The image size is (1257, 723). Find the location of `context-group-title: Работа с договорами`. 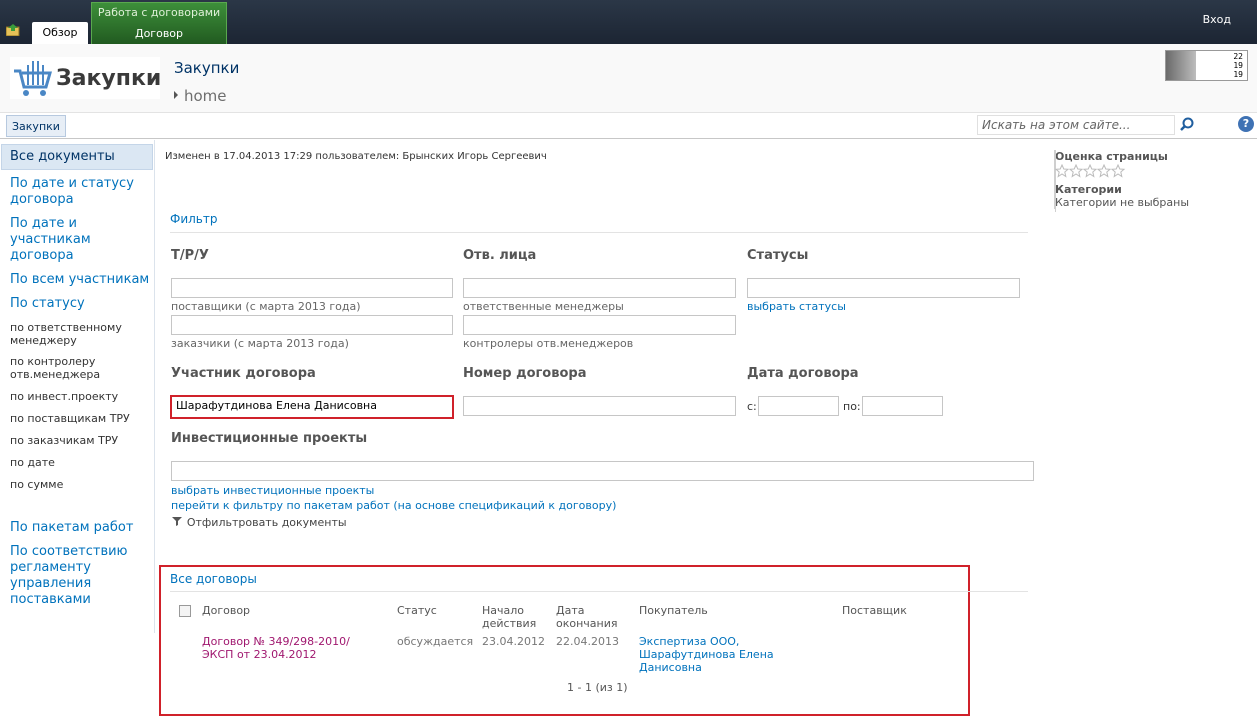

context-group-title: Работа с договорами is located at coordinates (159, 12).